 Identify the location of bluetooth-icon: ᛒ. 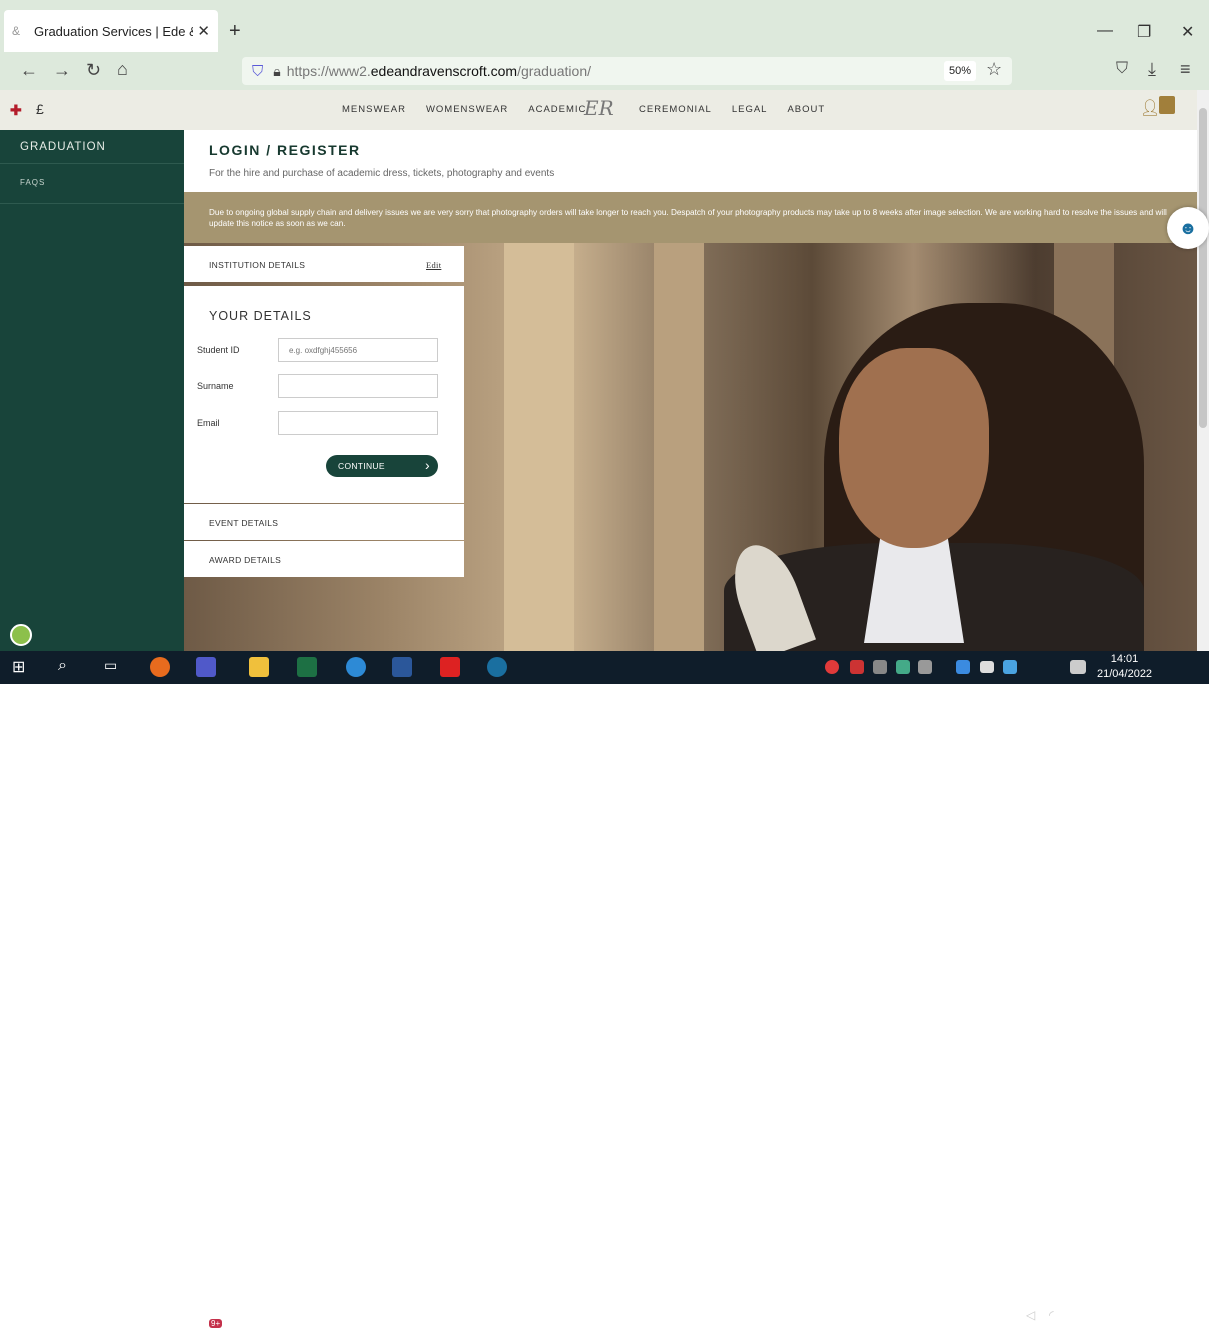
(942, 1316).